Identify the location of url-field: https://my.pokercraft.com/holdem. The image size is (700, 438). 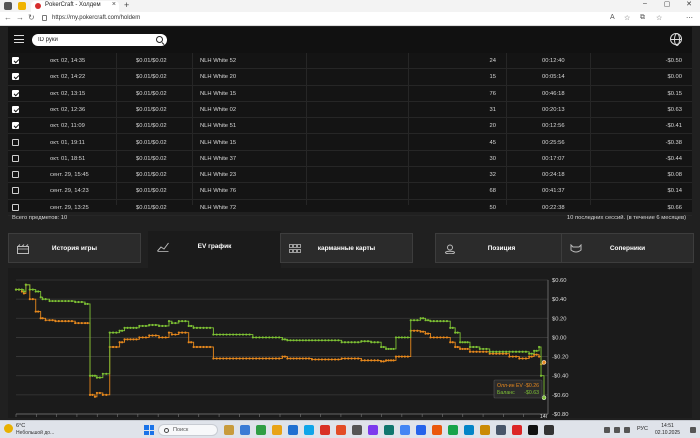
(320, 19).